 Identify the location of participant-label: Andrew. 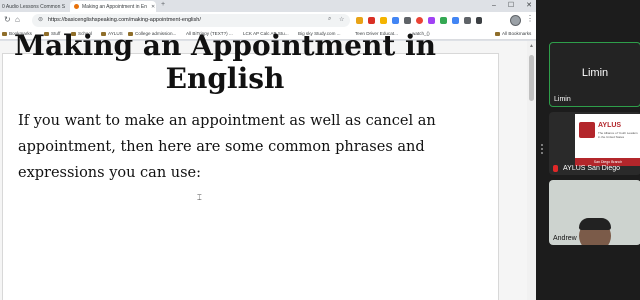
(565, 238).